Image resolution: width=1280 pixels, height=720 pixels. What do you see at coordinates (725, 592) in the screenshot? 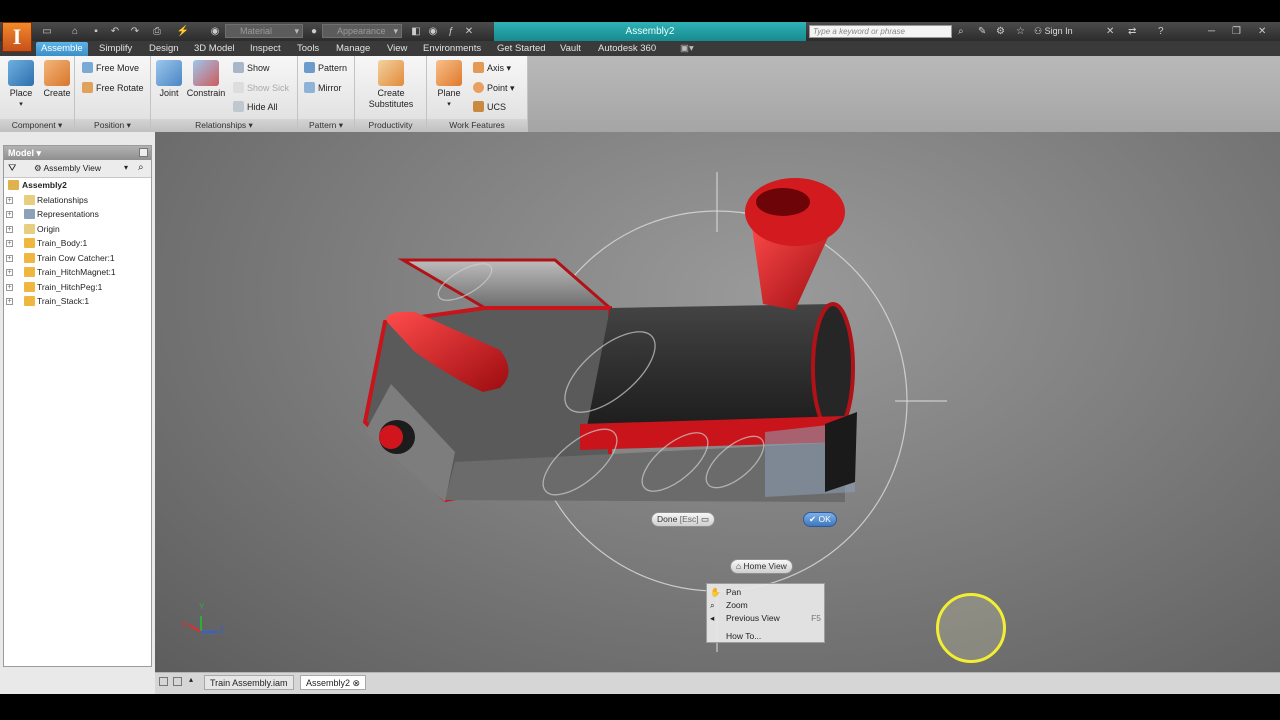
I see `menu-item-pan: ✋ Pan` at bounding box center [725, 592].